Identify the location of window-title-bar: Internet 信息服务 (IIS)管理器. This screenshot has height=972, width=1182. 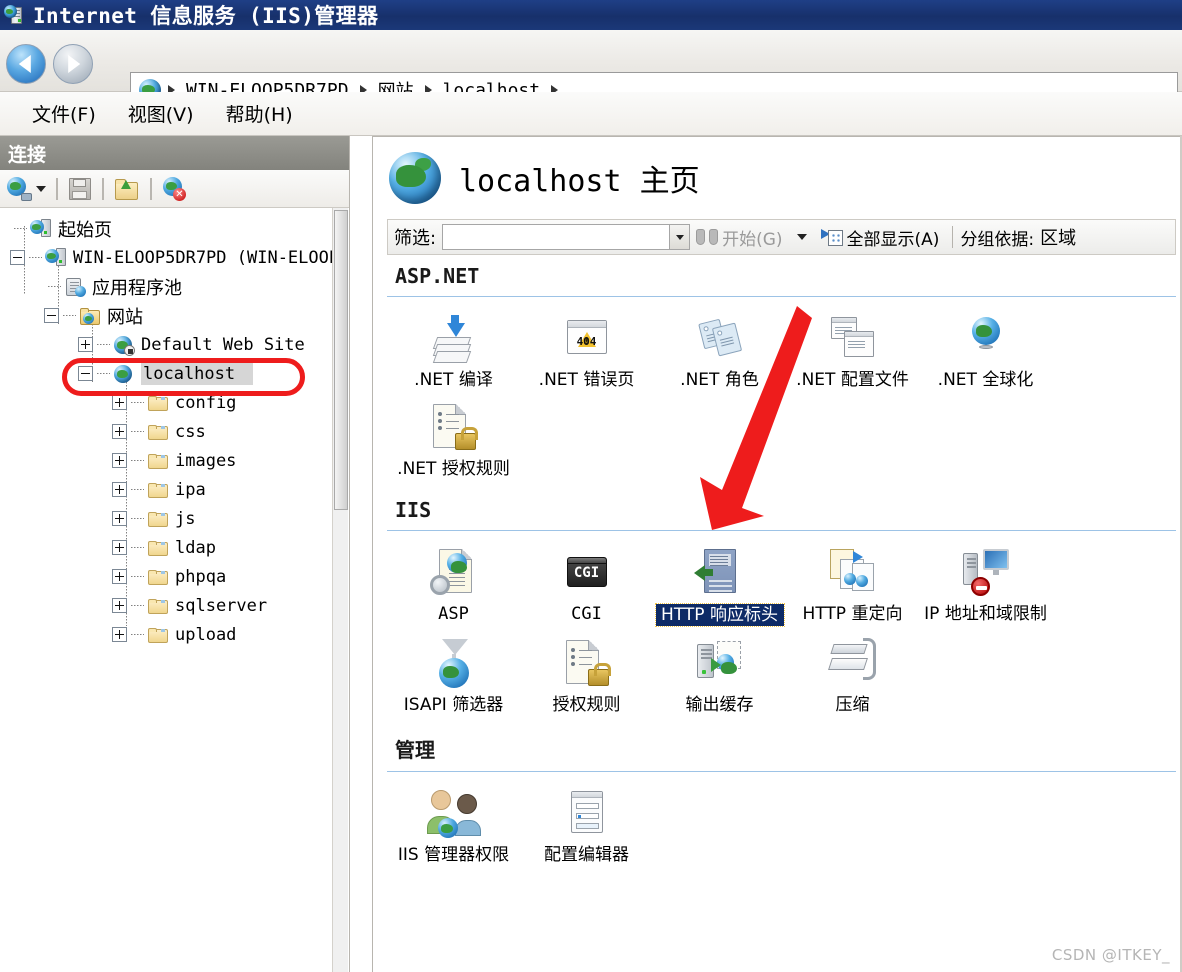
(591, 15).